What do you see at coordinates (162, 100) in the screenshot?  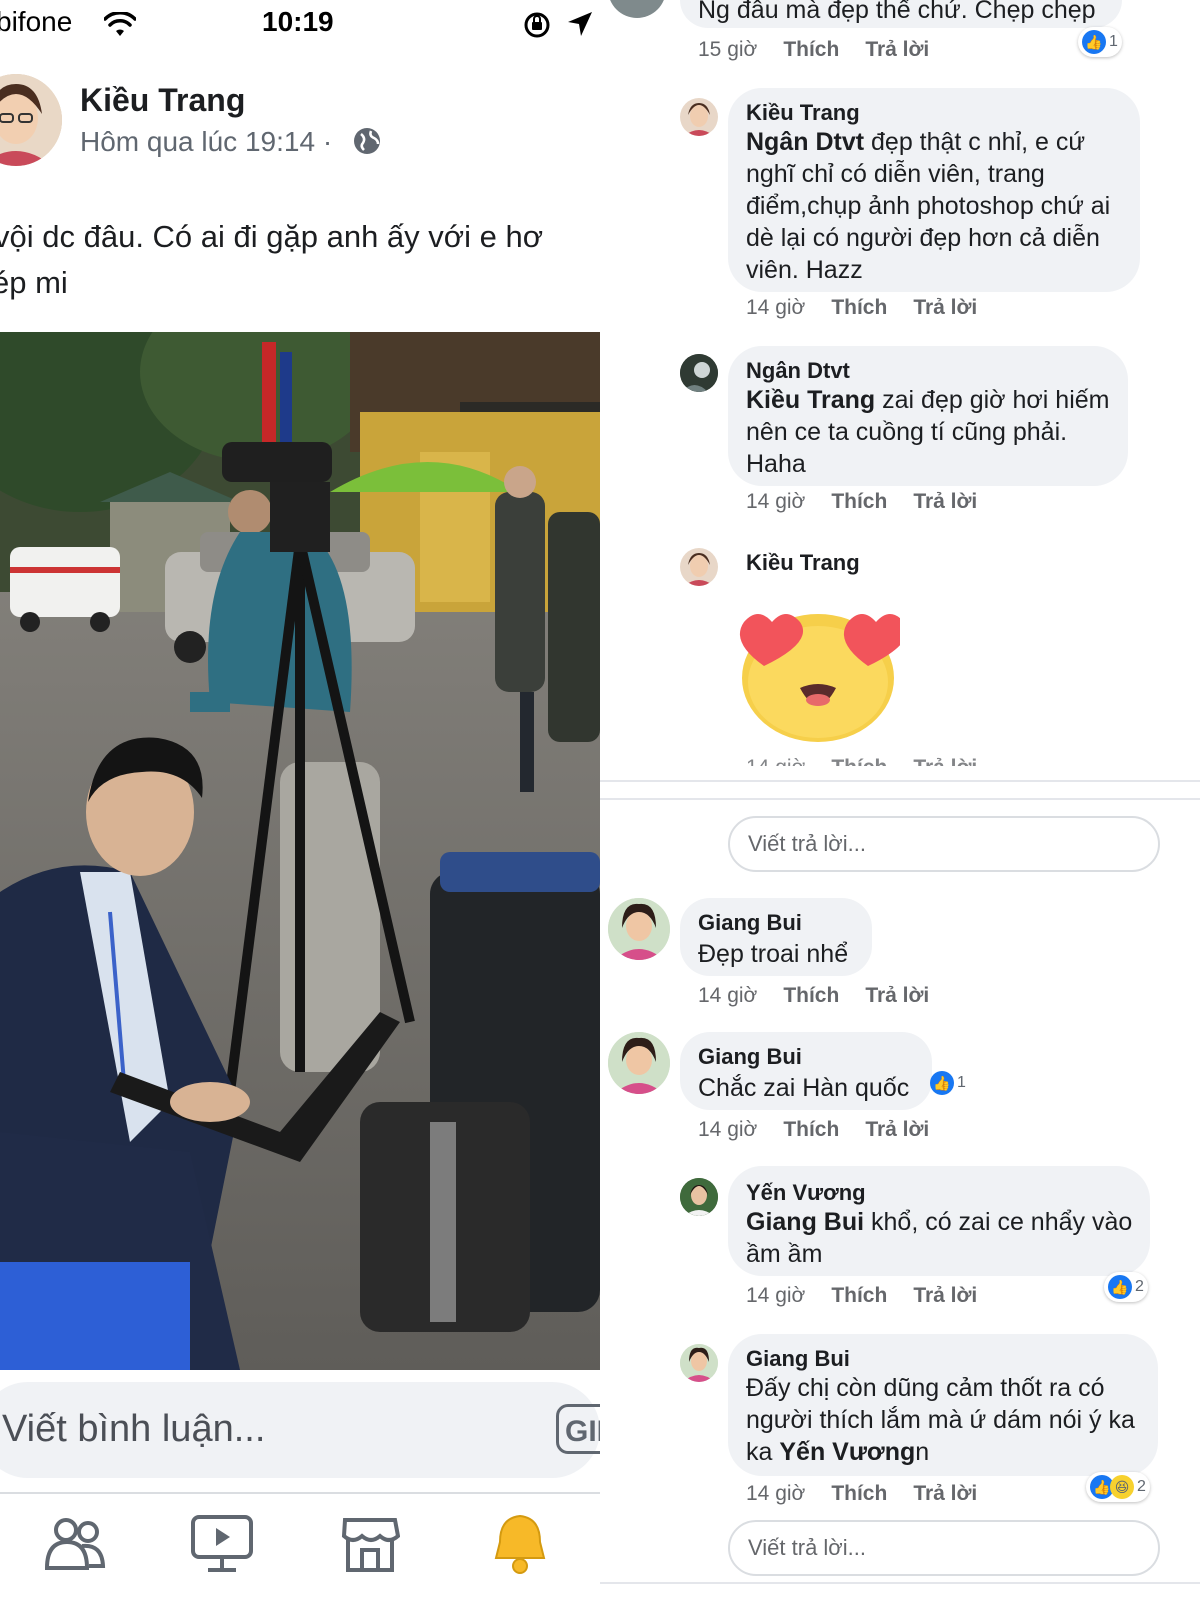 I see `post-author-name: Kiều Trang` at bounding box center [162, 100].